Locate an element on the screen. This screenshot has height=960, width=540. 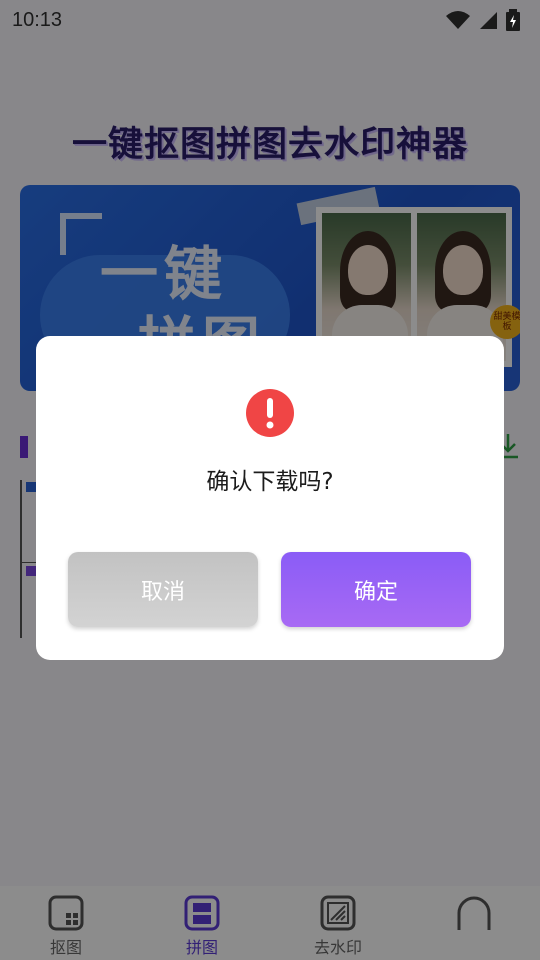
cancel-button: 取消 is located at coordinates (163, 589).